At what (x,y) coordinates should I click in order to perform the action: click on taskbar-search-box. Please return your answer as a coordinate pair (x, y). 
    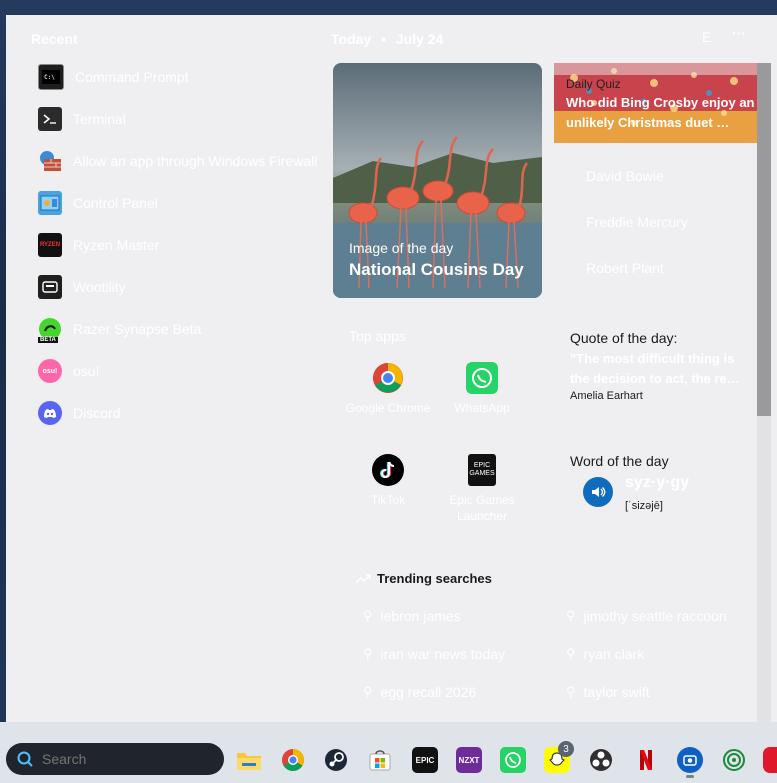
    Looking at the image, I should click on (115, 759).